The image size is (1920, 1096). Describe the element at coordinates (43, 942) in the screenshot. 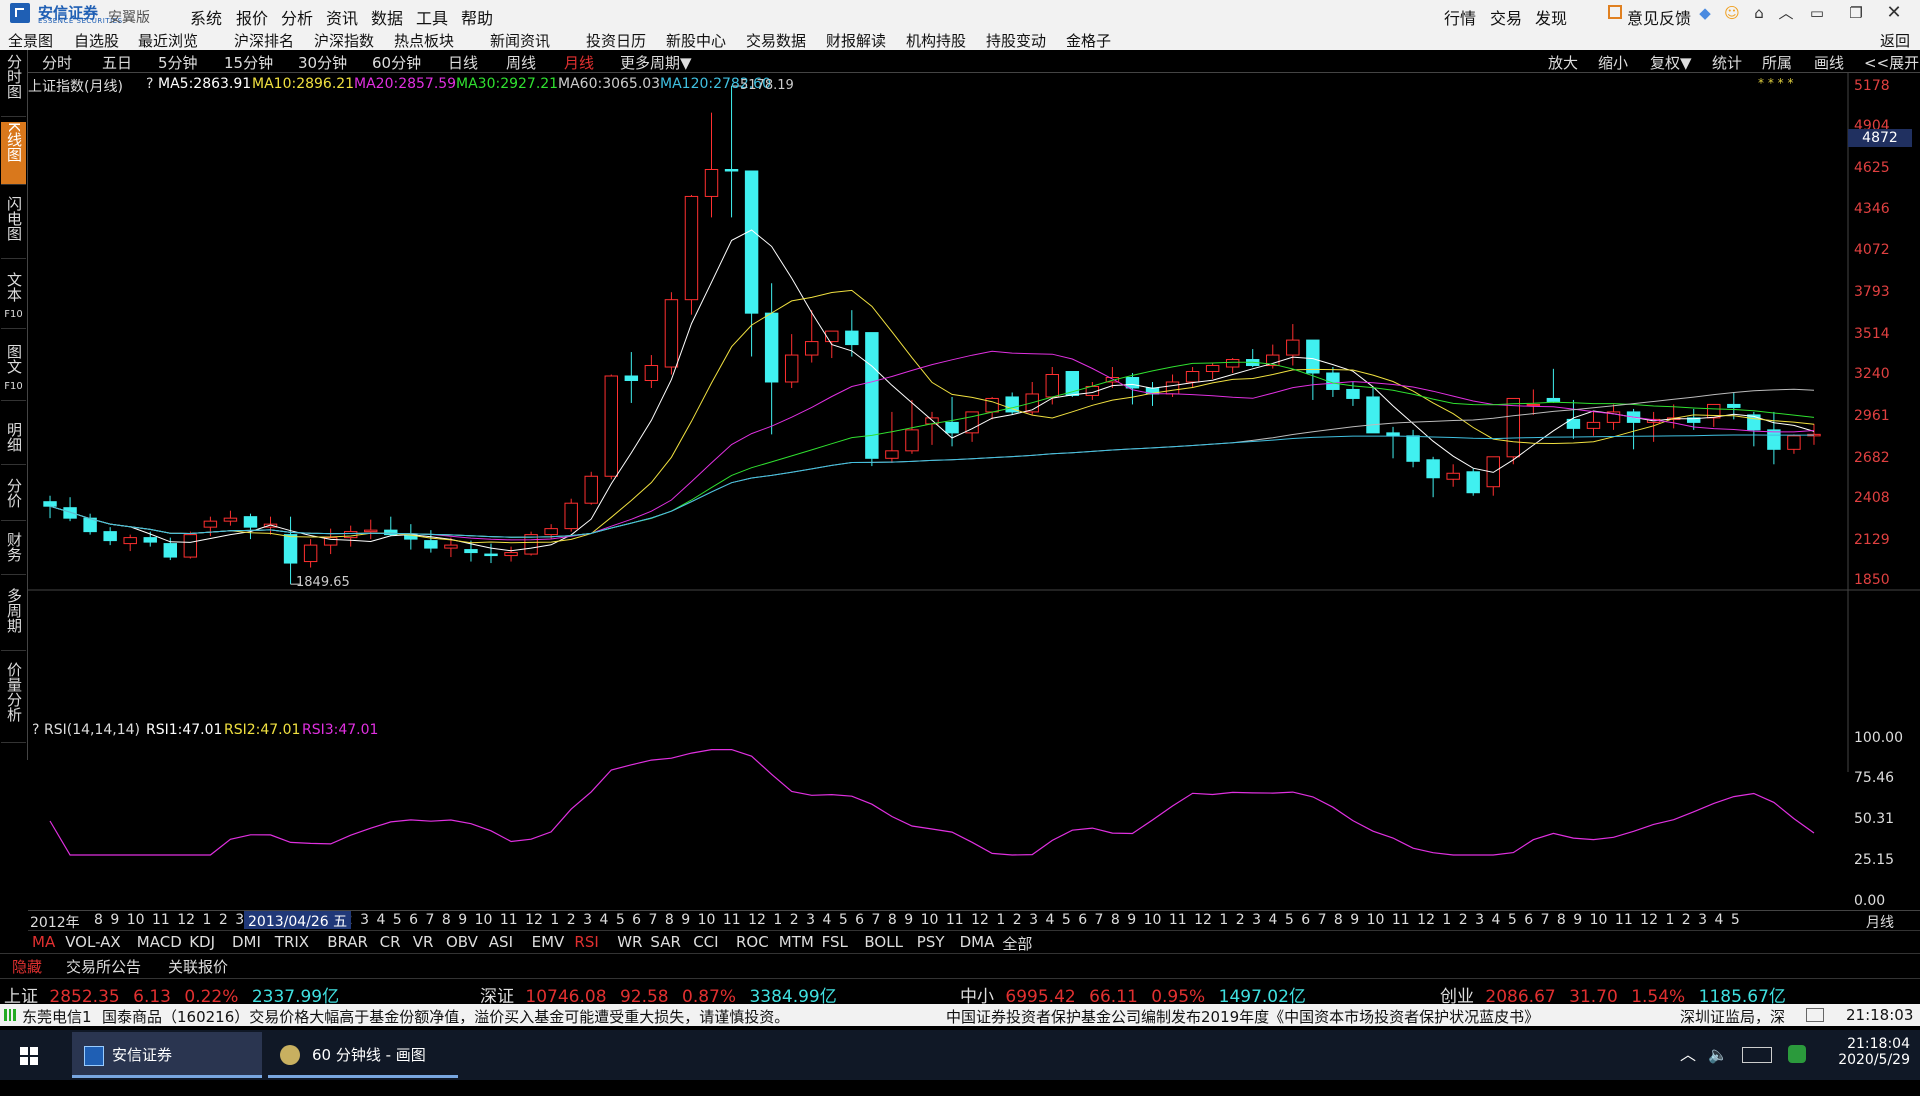

I see `indicator-tab-ma: MA` at that location.